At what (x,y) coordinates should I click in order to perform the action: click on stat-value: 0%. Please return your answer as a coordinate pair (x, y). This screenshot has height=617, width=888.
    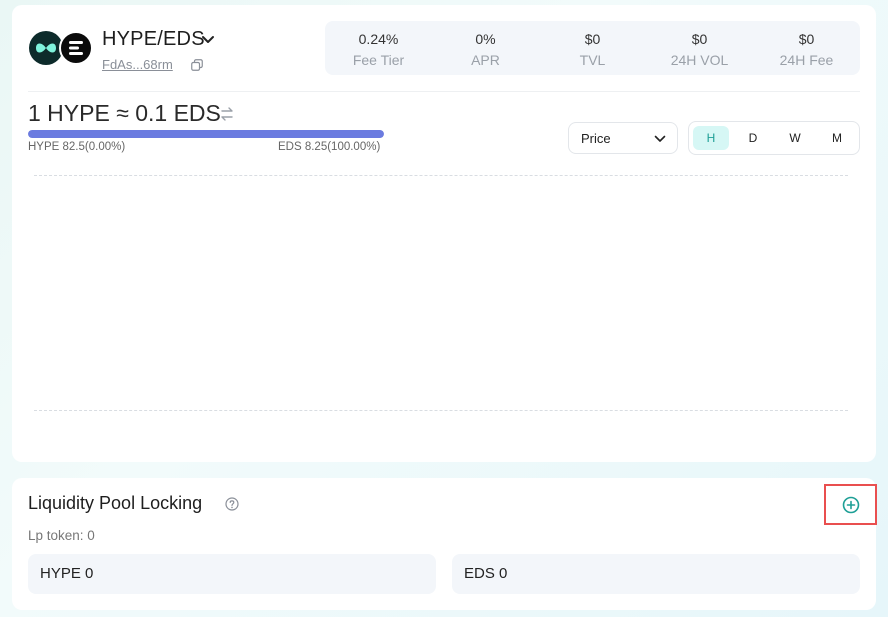
    Looking at the image, I should click on (485, 39).